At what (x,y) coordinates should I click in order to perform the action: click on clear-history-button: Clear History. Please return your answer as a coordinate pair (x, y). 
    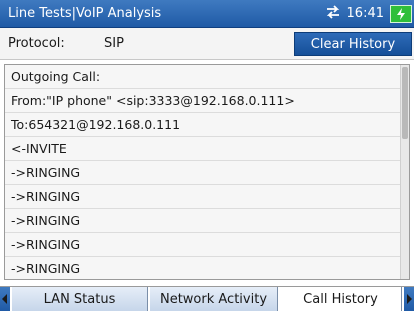
    Looking at the image, I should click on (353, 44).